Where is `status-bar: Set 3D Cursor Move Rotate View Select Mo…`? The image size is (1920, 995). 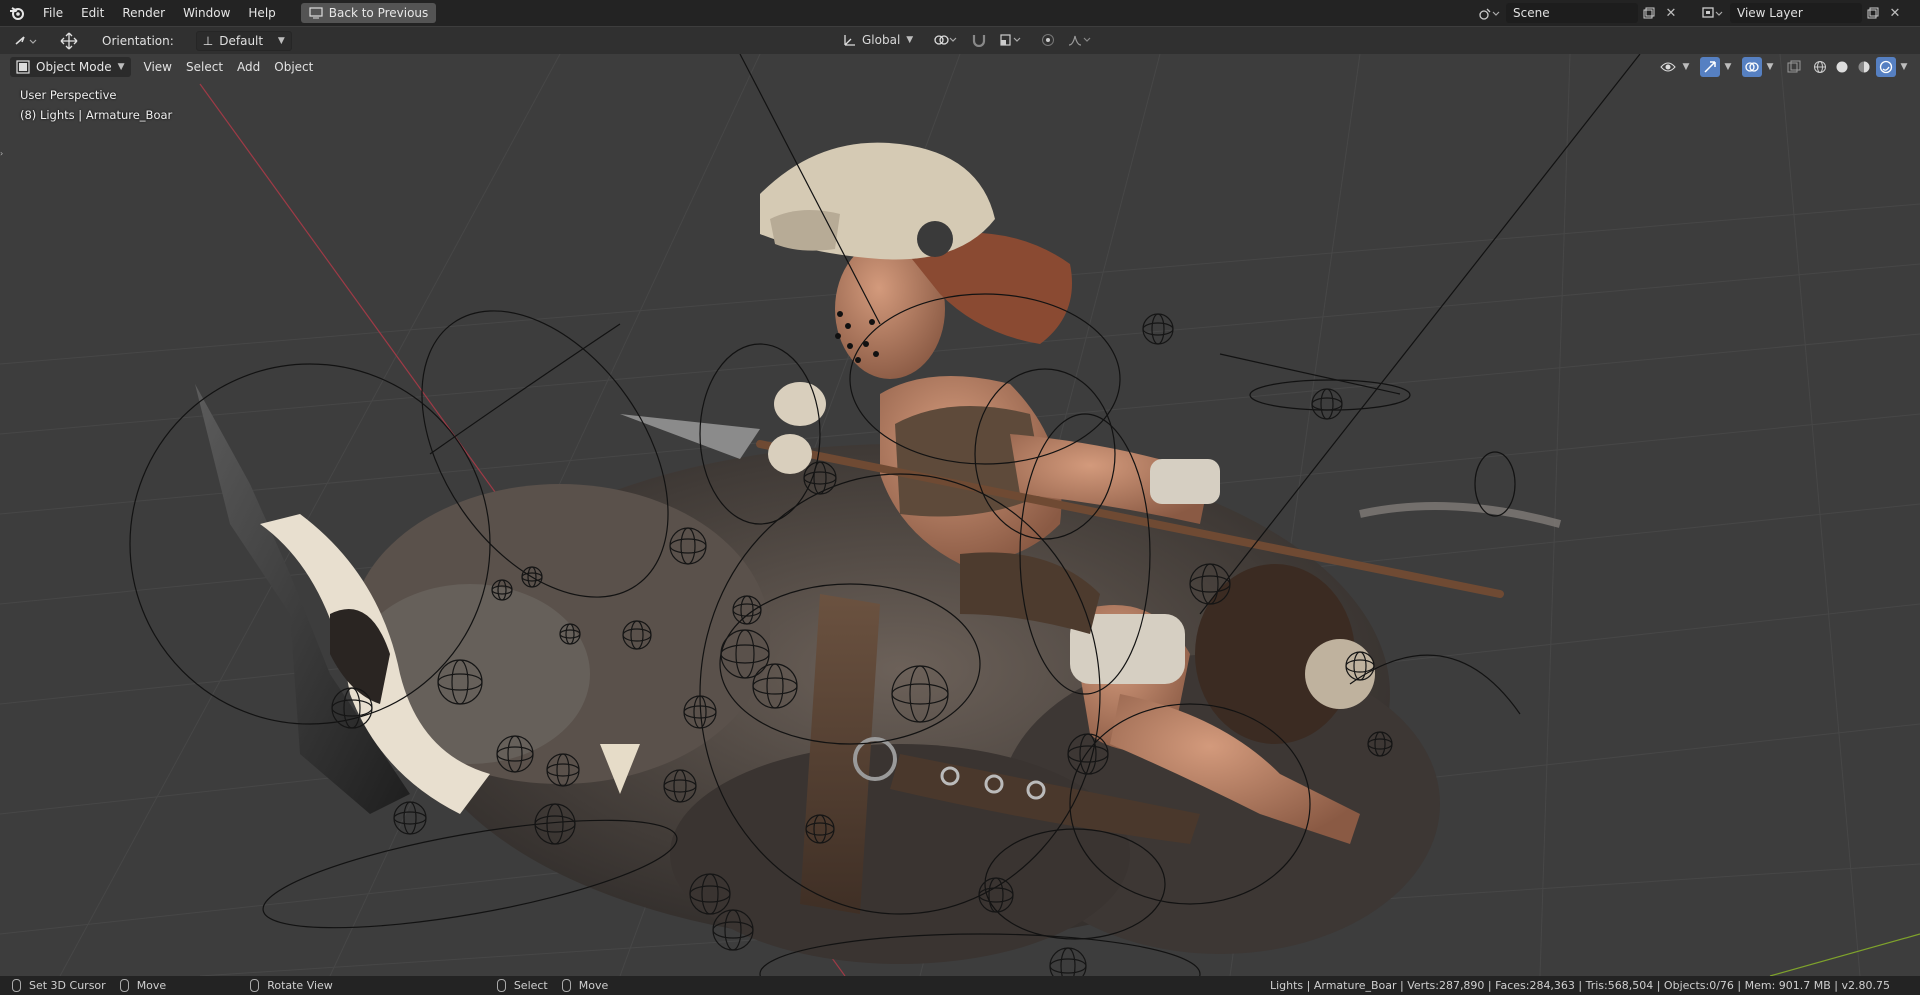
status-bar: Set 3D Cursor Move Rotate View Select Mo… is located at coordinates (960, 985).